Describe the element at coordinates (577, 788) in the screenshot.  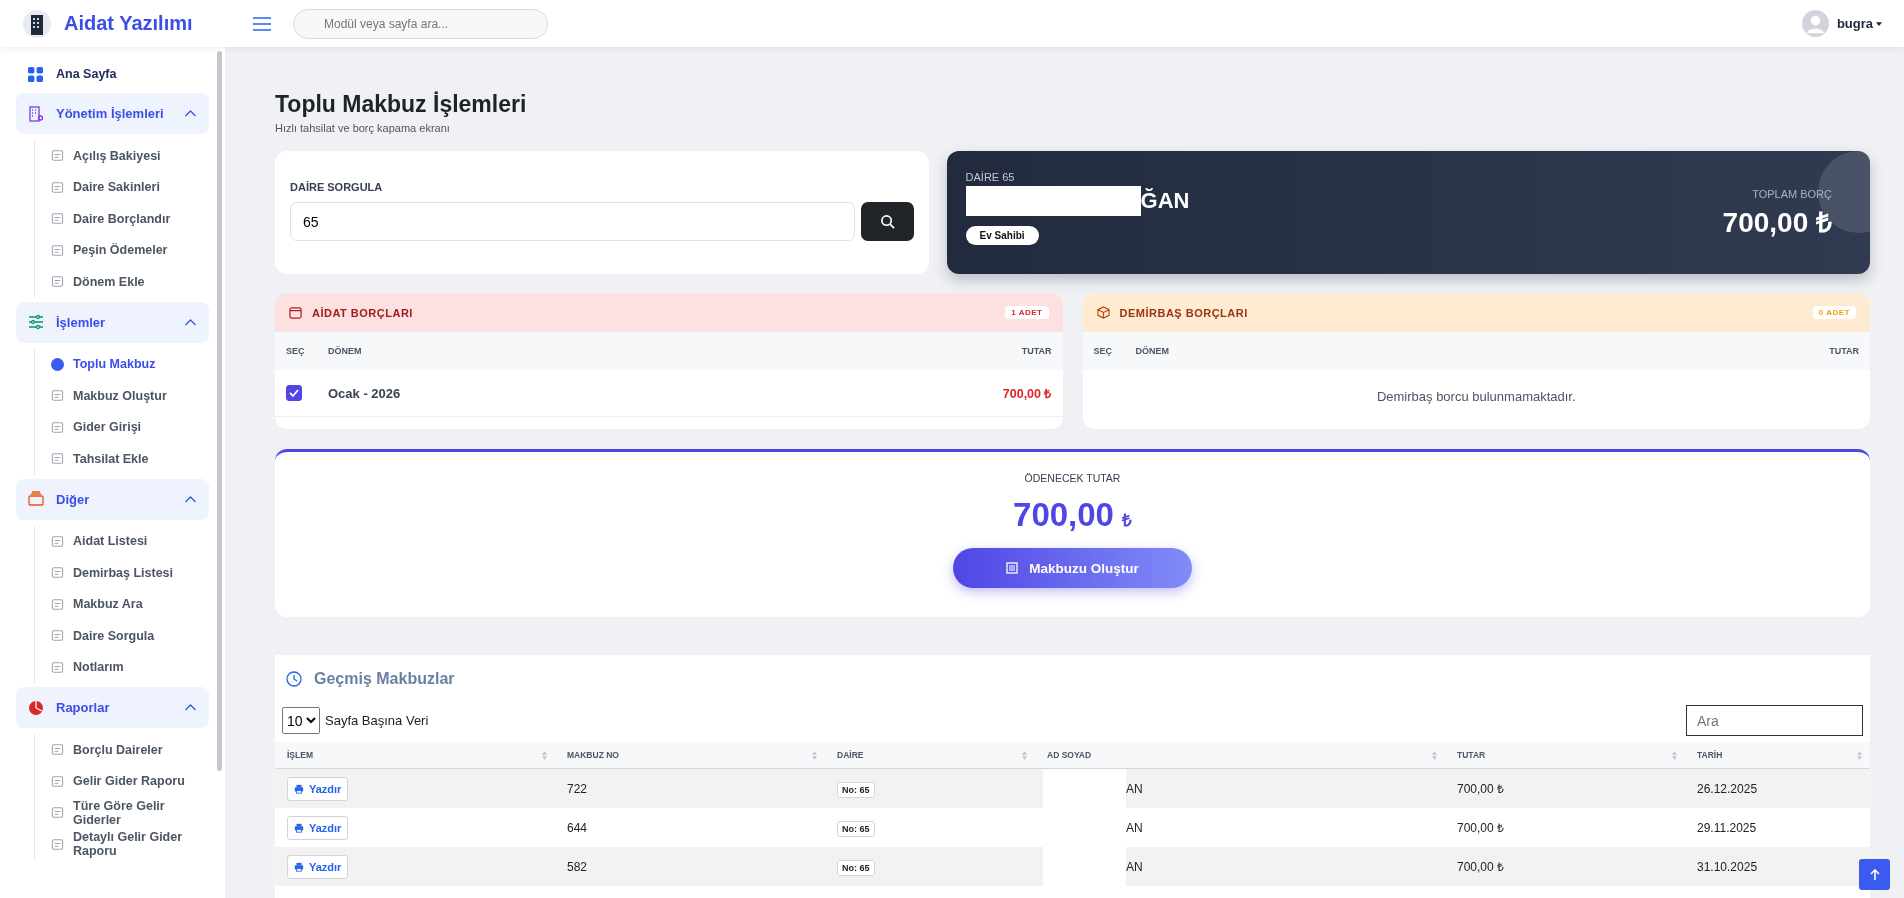
I see `receipt-number: 722` at that location.